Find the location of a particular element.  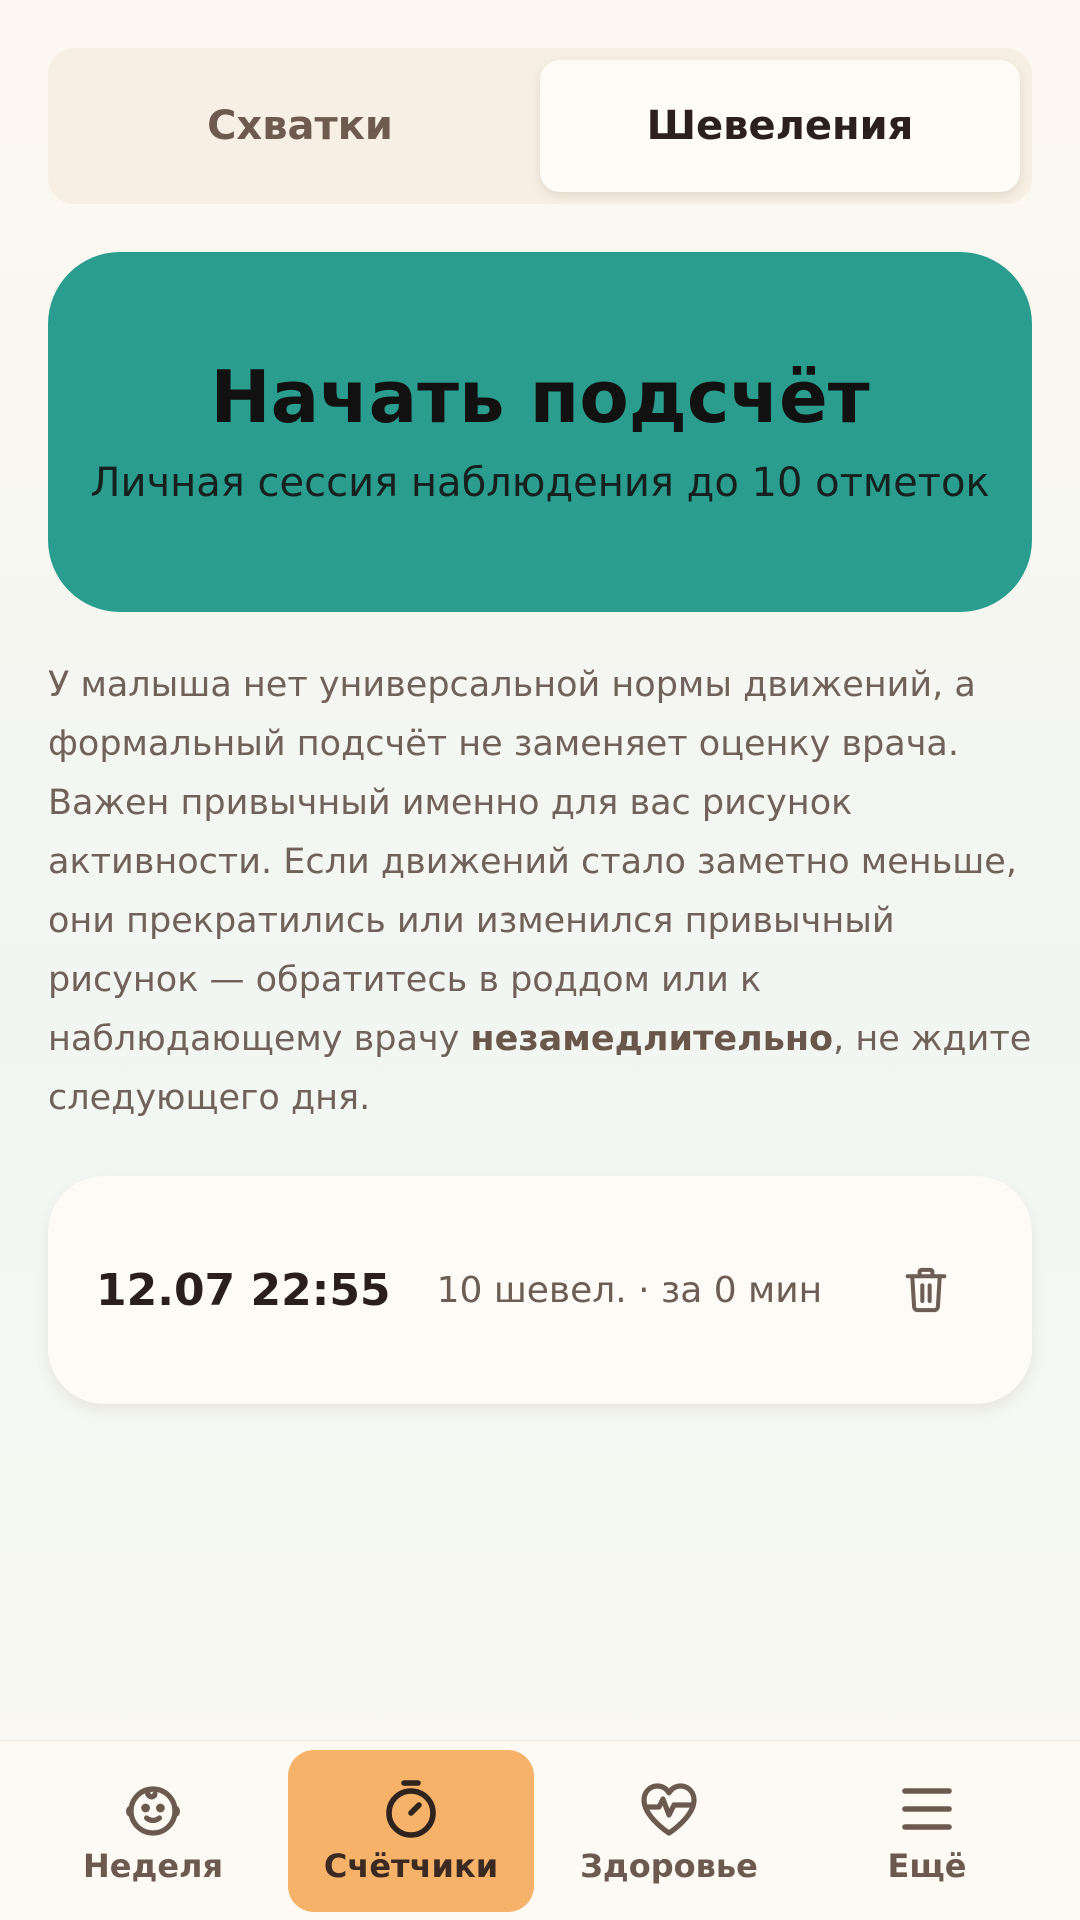

counter-type-tabs: Схватки Шевеления is located at coordinates (540, 126).